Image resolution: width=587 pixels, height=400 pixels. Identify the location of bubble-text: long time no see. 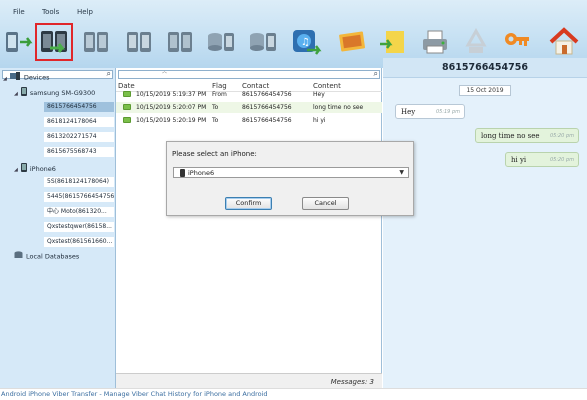
(510, 136).